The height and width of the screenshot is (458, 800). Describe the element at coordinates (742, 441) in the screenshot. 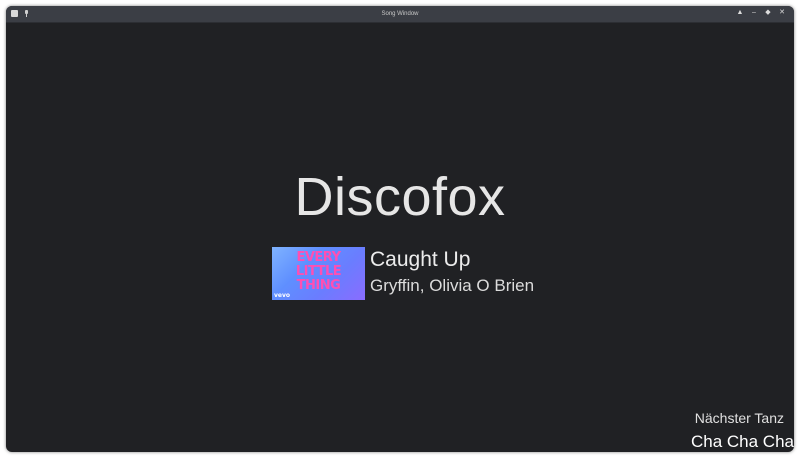

I see `next-dance-name: Cha Cha Cha` at that location.